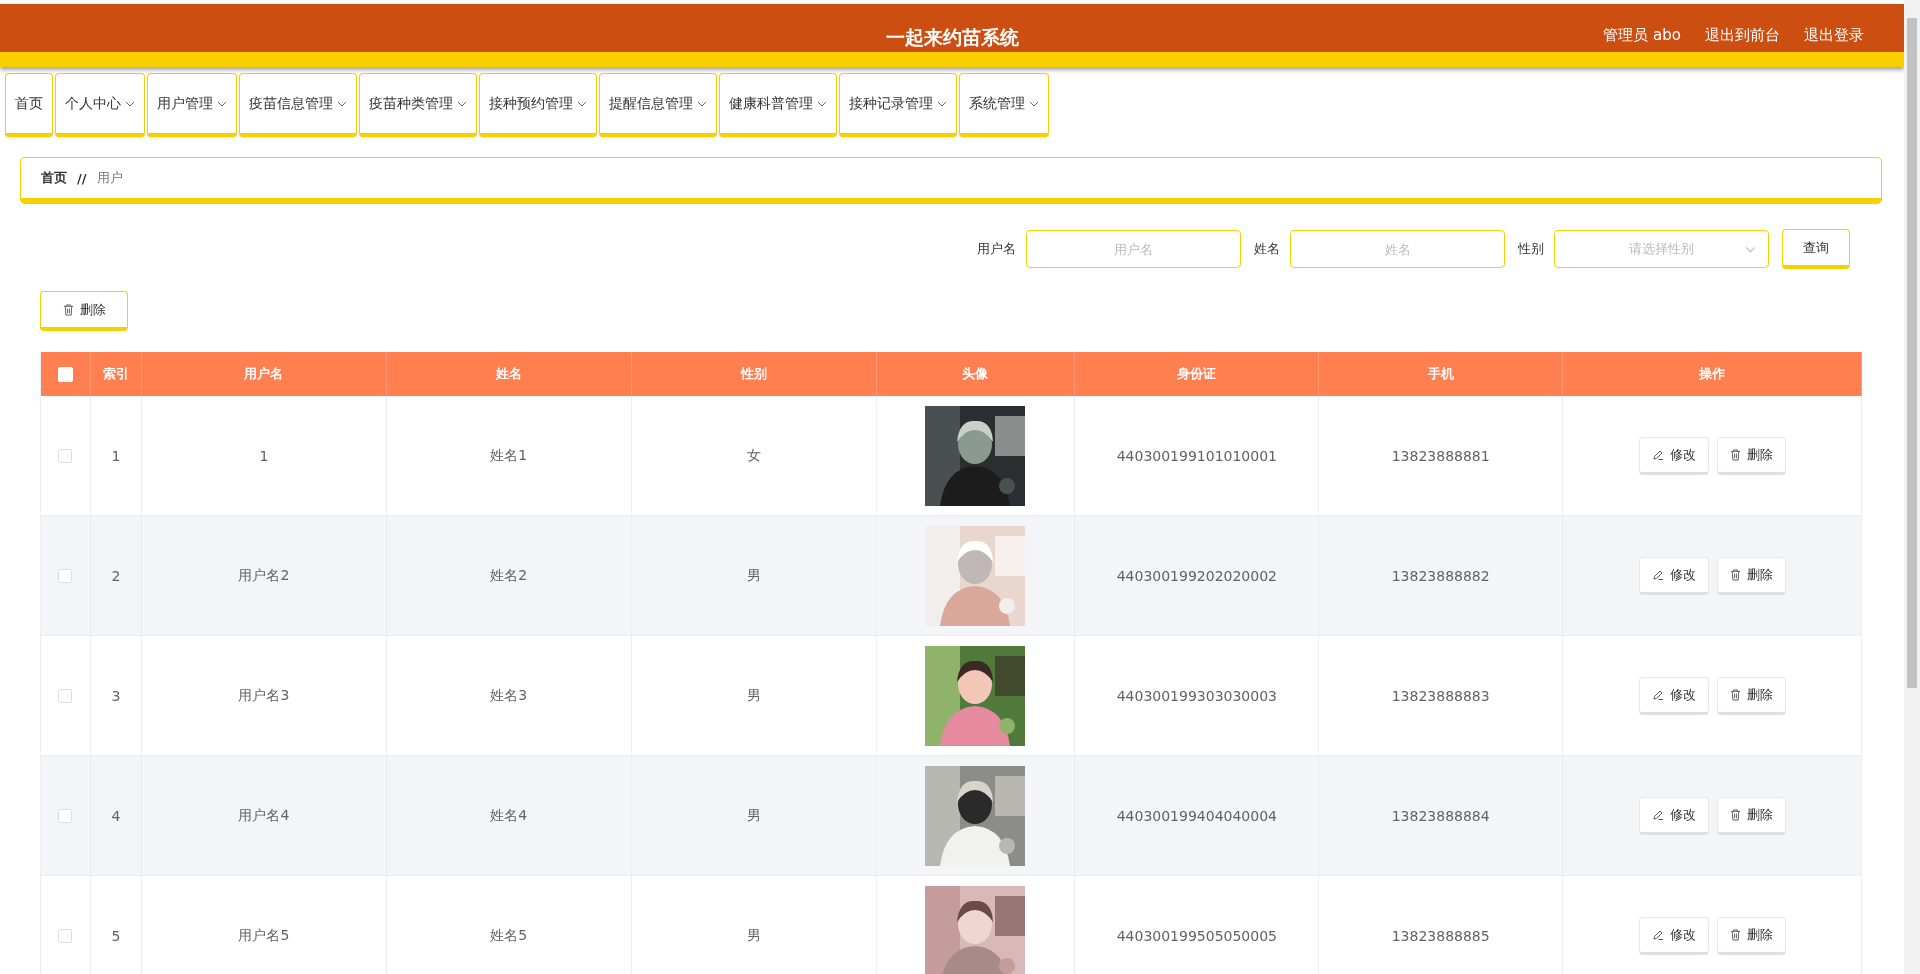  What do you see at coordinates (1531, 249) in the screenshot?
I see `field-label: 性别` at bounding box center [1531, 249].